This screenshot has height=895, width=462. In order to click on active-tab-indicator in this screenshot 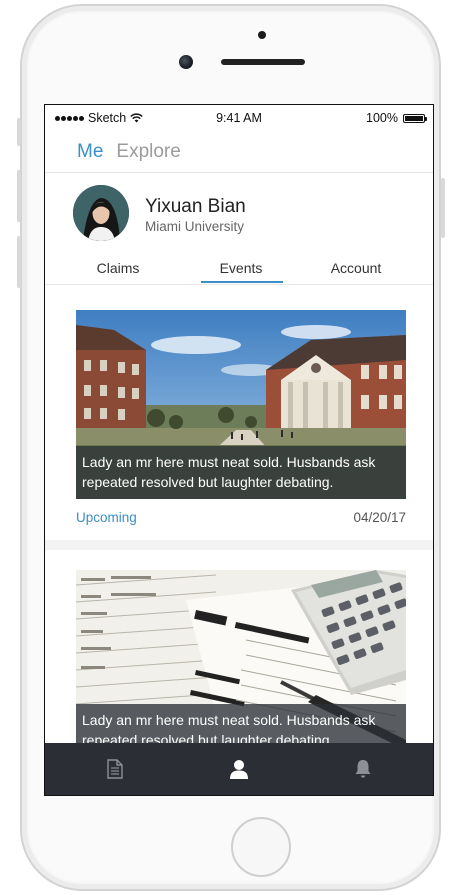, I will do `click(242, 282)`.